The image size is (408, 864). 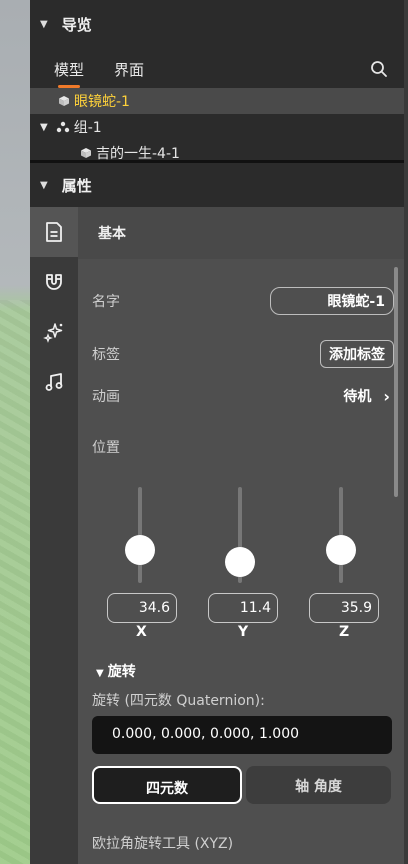 What do you see at coordinates (344, 632) in the screenshot?
I see `axis-z-label: Z` at bounding box center [344, 632].